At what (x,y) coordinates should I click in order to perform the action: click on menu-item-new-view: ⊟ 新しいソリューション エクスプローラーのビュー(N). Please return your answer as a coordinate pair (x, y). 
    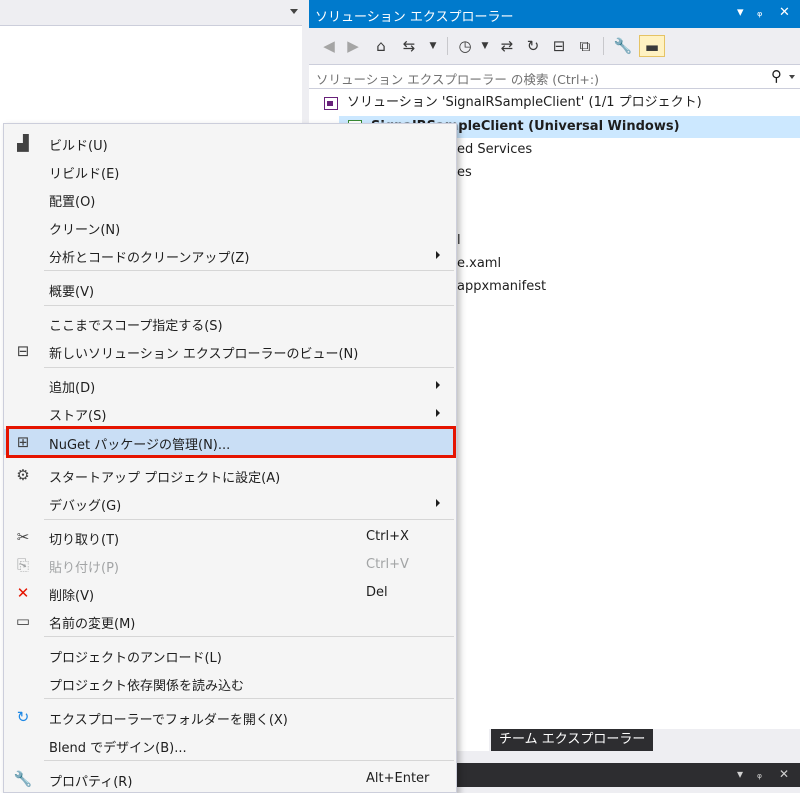
    Looking at the image, I should click on (230, 351).